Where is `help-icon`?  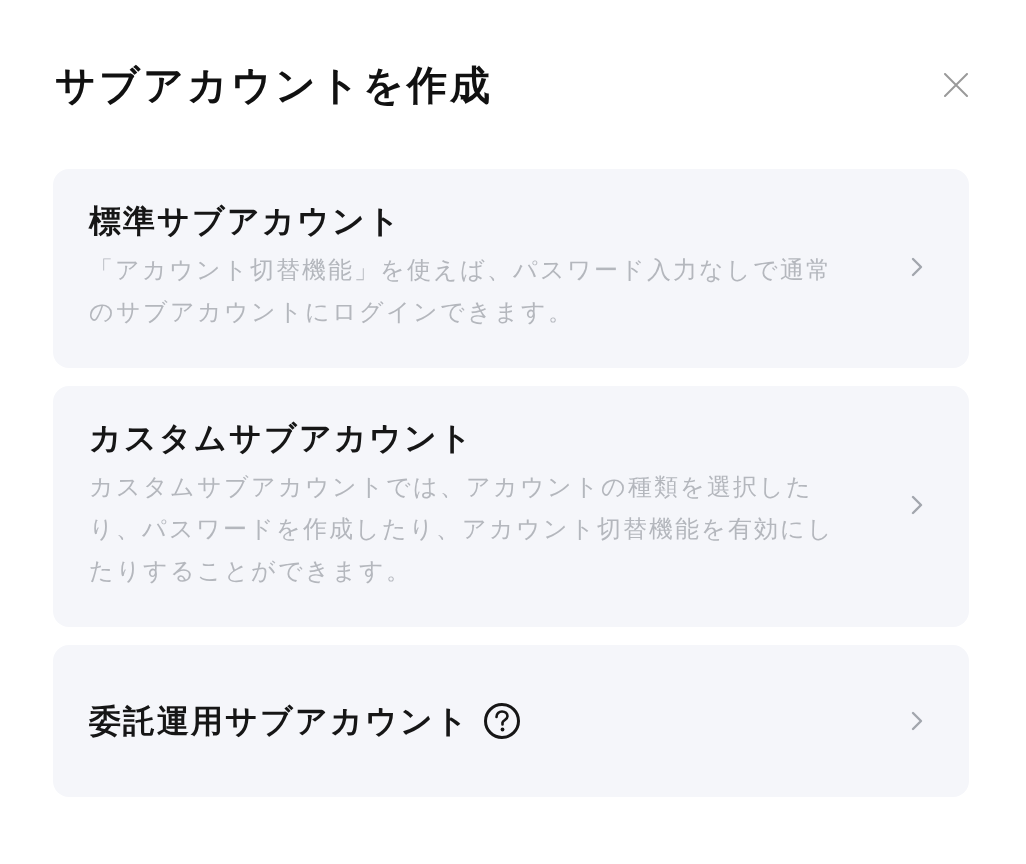
help-icon is located at coordinates (502, 721).